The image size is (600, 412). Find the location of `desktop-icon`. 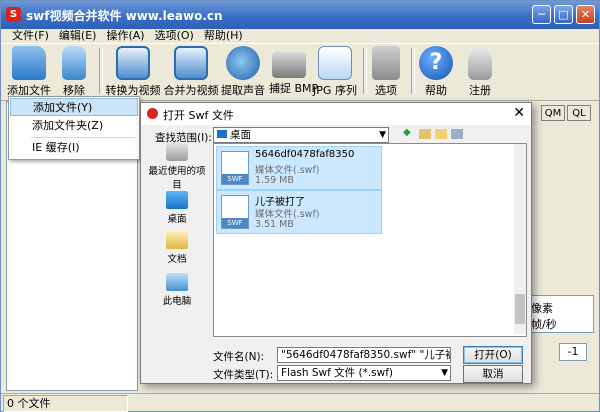

desktop-icon is located at coordinates (177, 200).